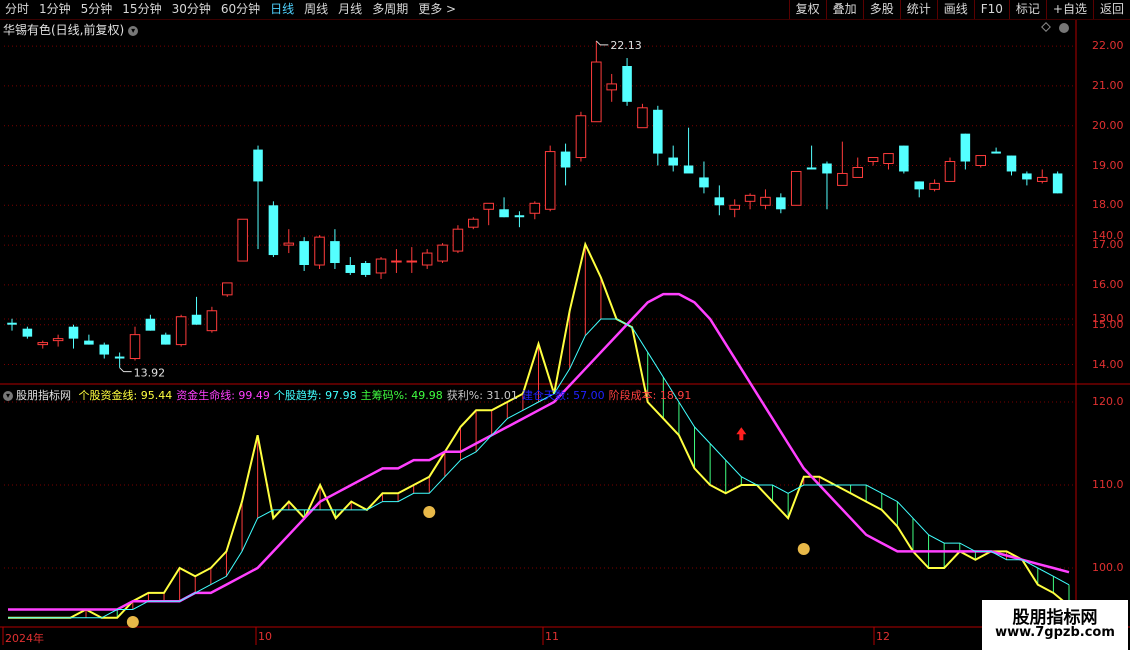  I want to click on chevron-down-icon, so click(1064, 28).